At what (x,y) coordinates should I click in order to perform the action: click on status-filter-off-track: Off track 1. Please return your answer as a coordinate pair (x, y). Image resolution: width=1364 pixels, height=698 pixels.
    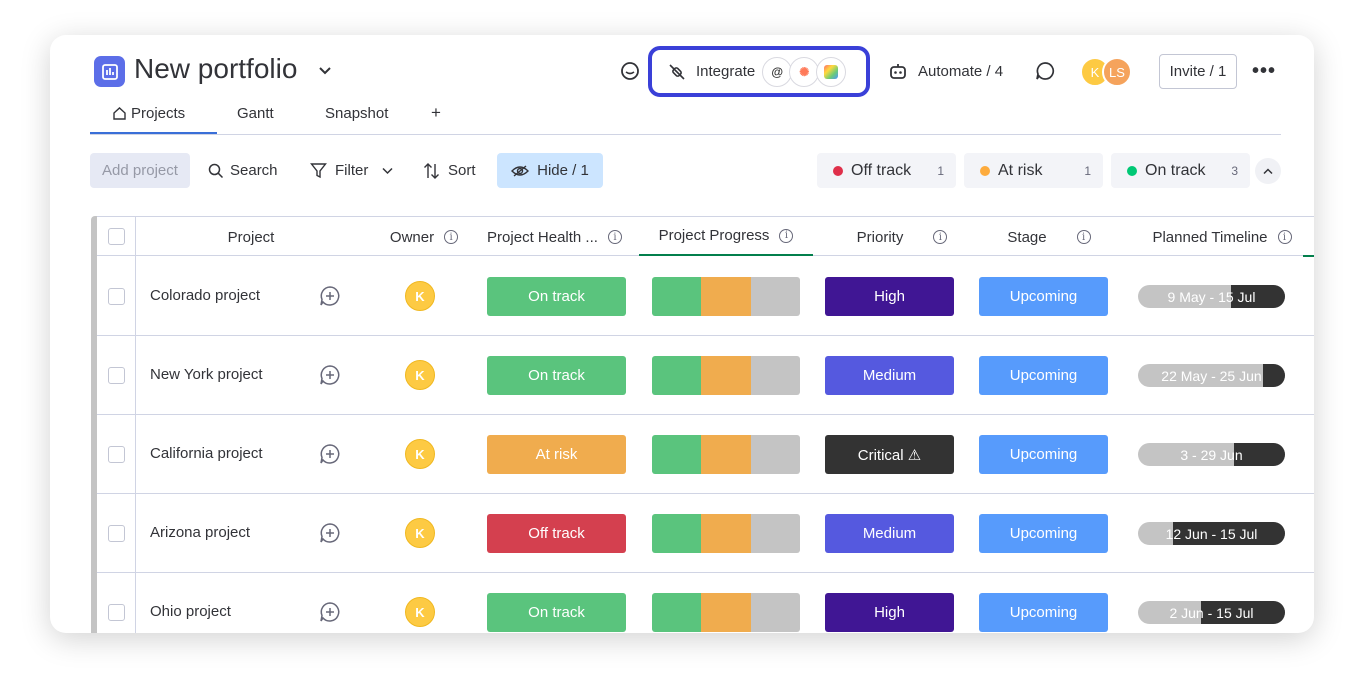
    Looking at the image, I should click on (886, 170).